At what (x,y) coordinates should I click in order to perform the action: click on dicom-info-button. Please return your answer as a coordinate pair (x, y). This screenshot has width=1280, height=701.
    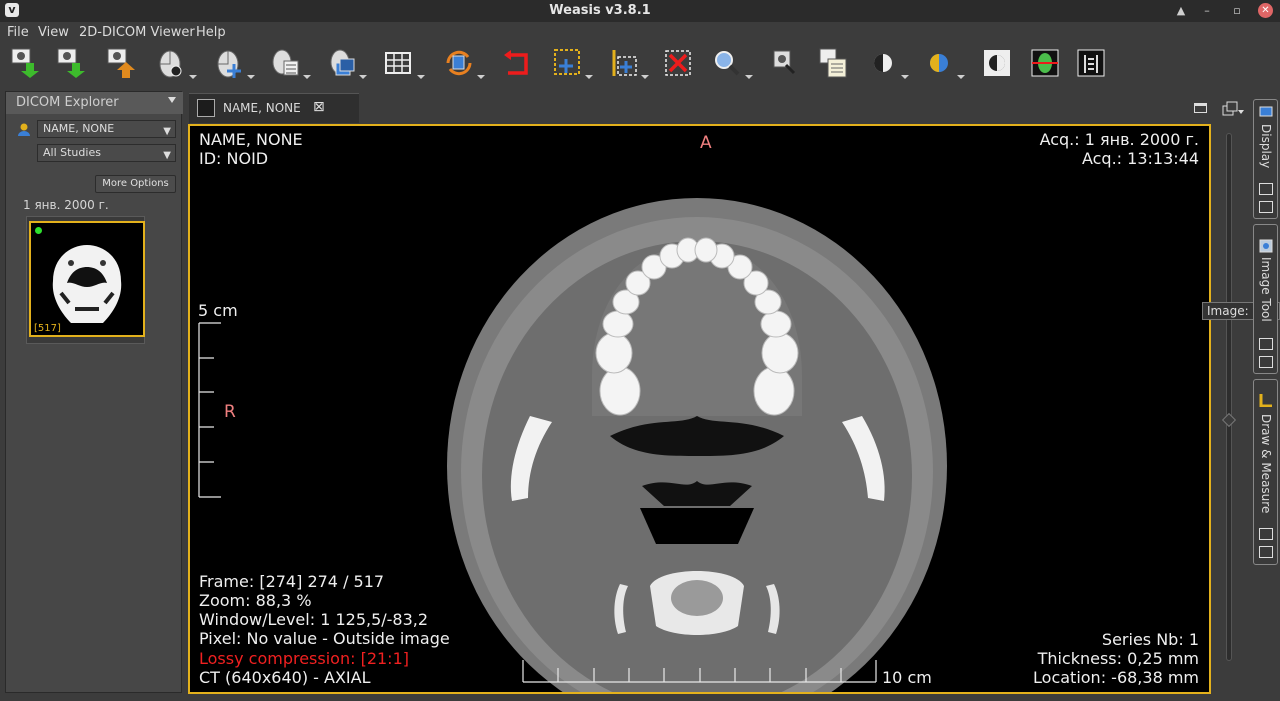
    Looking at the image, I should click on (833, 63).